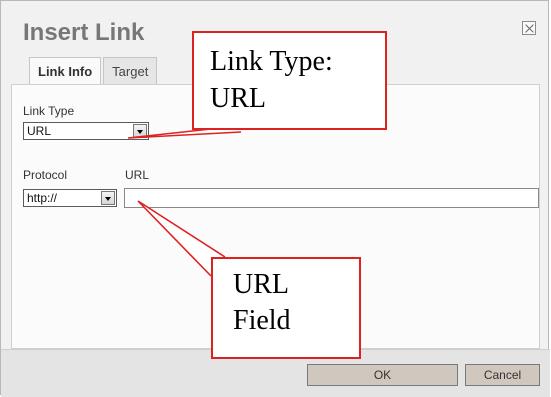  What do you see at coordinates (130, 71) in the screenshot?
I see `tab-target: Target` at bounding box center [130, 71].